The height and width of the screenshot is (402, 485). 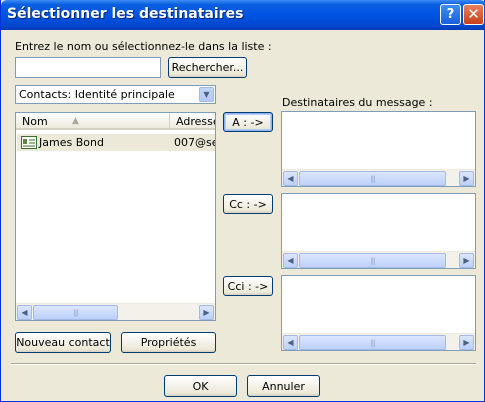 I want to click on help-button: ?, so click(x=450, y=14).